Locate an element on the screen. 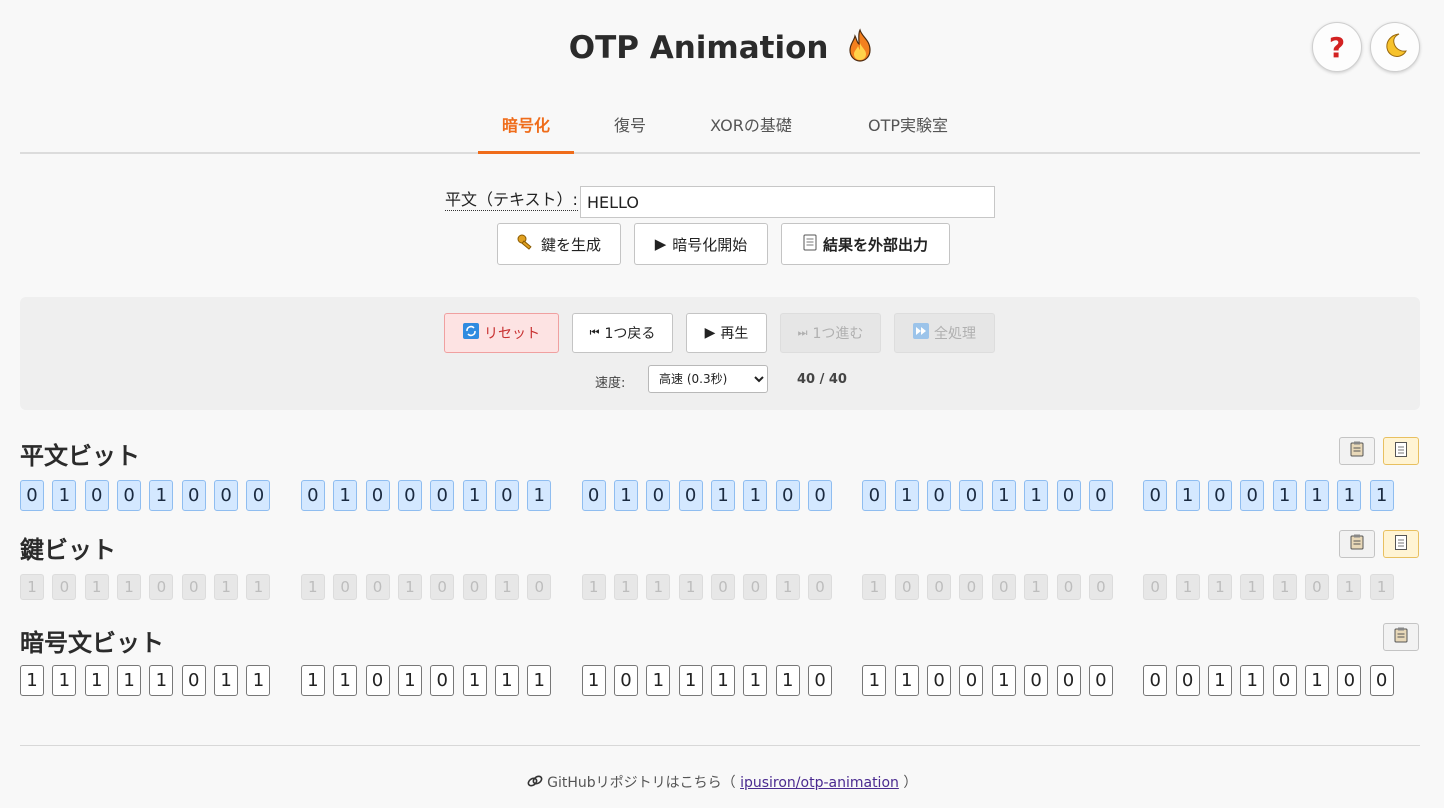  help-button: ? is located at coordinates (1337, 47).